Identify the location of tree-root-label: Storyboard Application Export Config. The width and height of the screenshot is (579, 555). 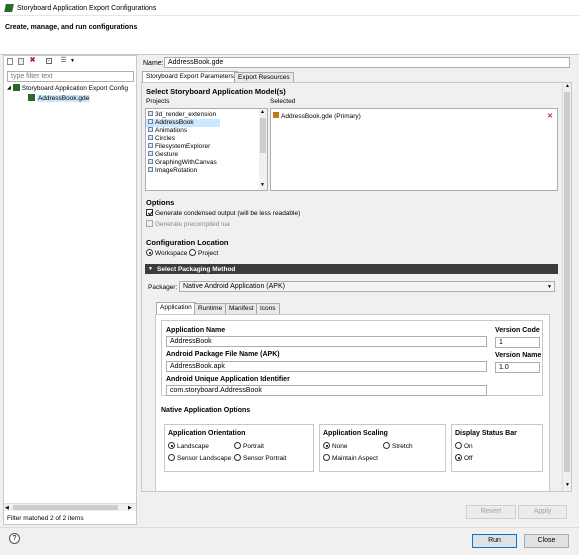
(74, 88).